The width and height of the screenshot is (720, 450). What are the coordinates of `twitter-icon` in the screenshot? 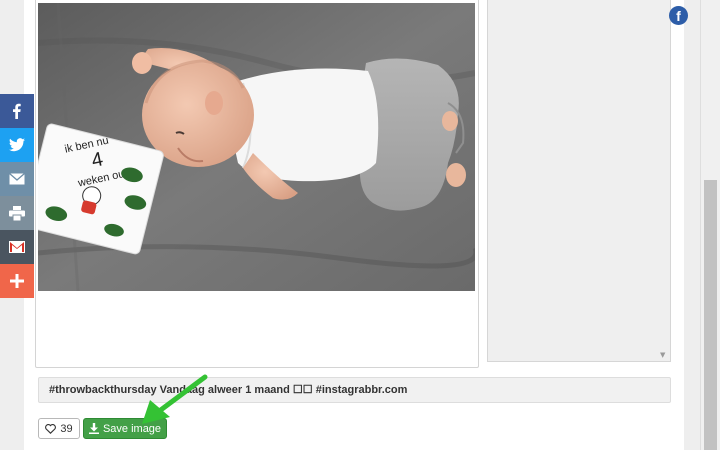 It's located at (17, 145).